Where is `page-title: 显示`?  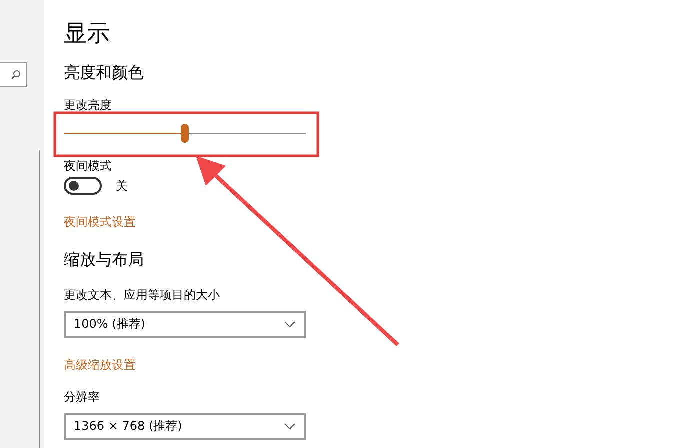 page-title: 显示 is located at coordinates (87, 34).